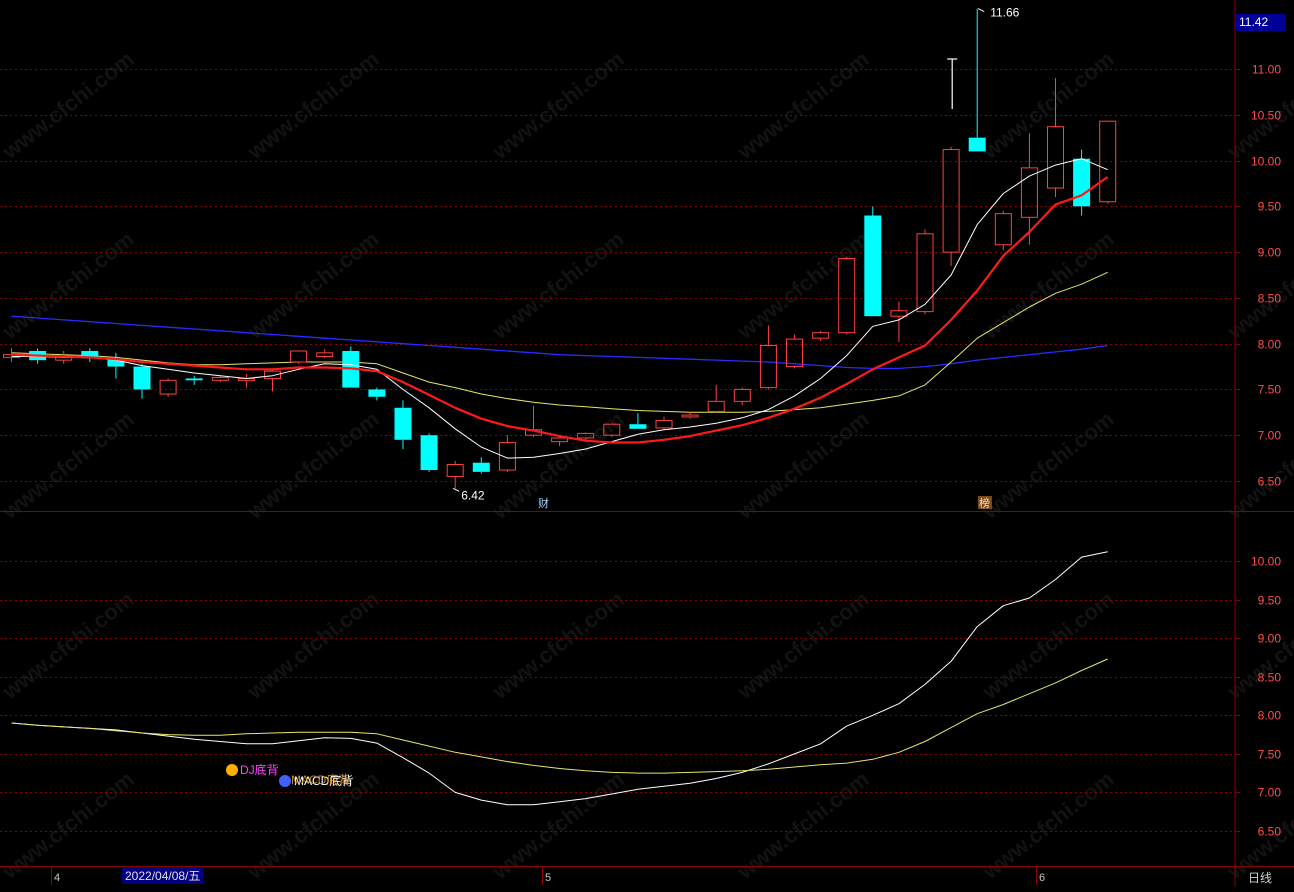  What do you see at coordinates (548, 878) in the screenshot?
I see `month-marker-label: 5` at bounding box center [548, 878].